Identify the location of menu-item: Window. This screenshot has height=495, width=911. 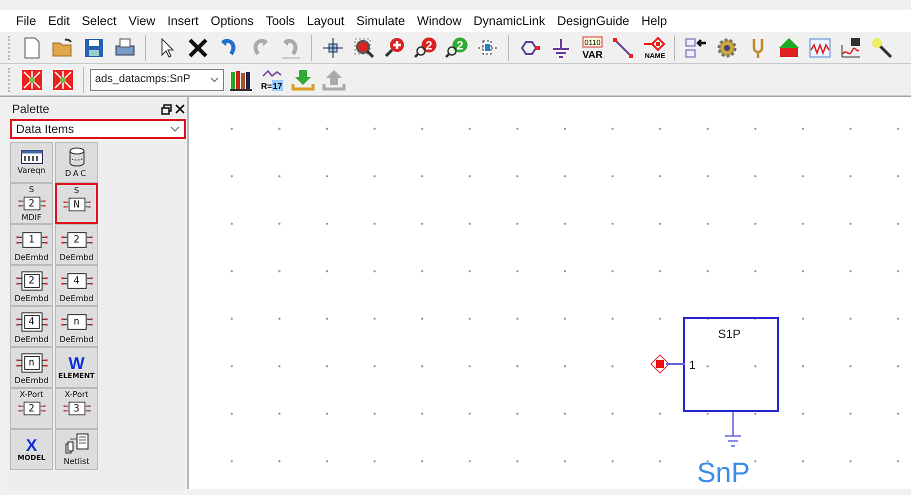
(439, 21).